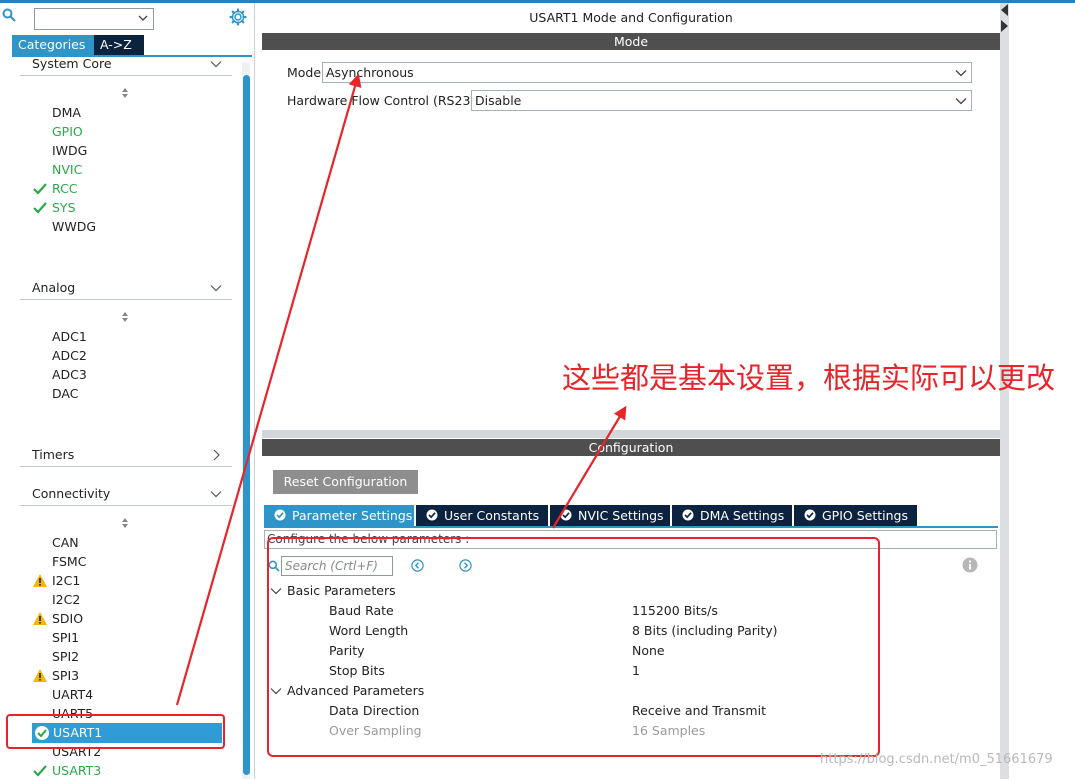 Image resolution: width=1075 pixels, height=780 pixels. What do you see at coordinates (721, 100) in the screenshot?
I see `hardware-flow-control-select: Disable` at bounding box center [721, 100].